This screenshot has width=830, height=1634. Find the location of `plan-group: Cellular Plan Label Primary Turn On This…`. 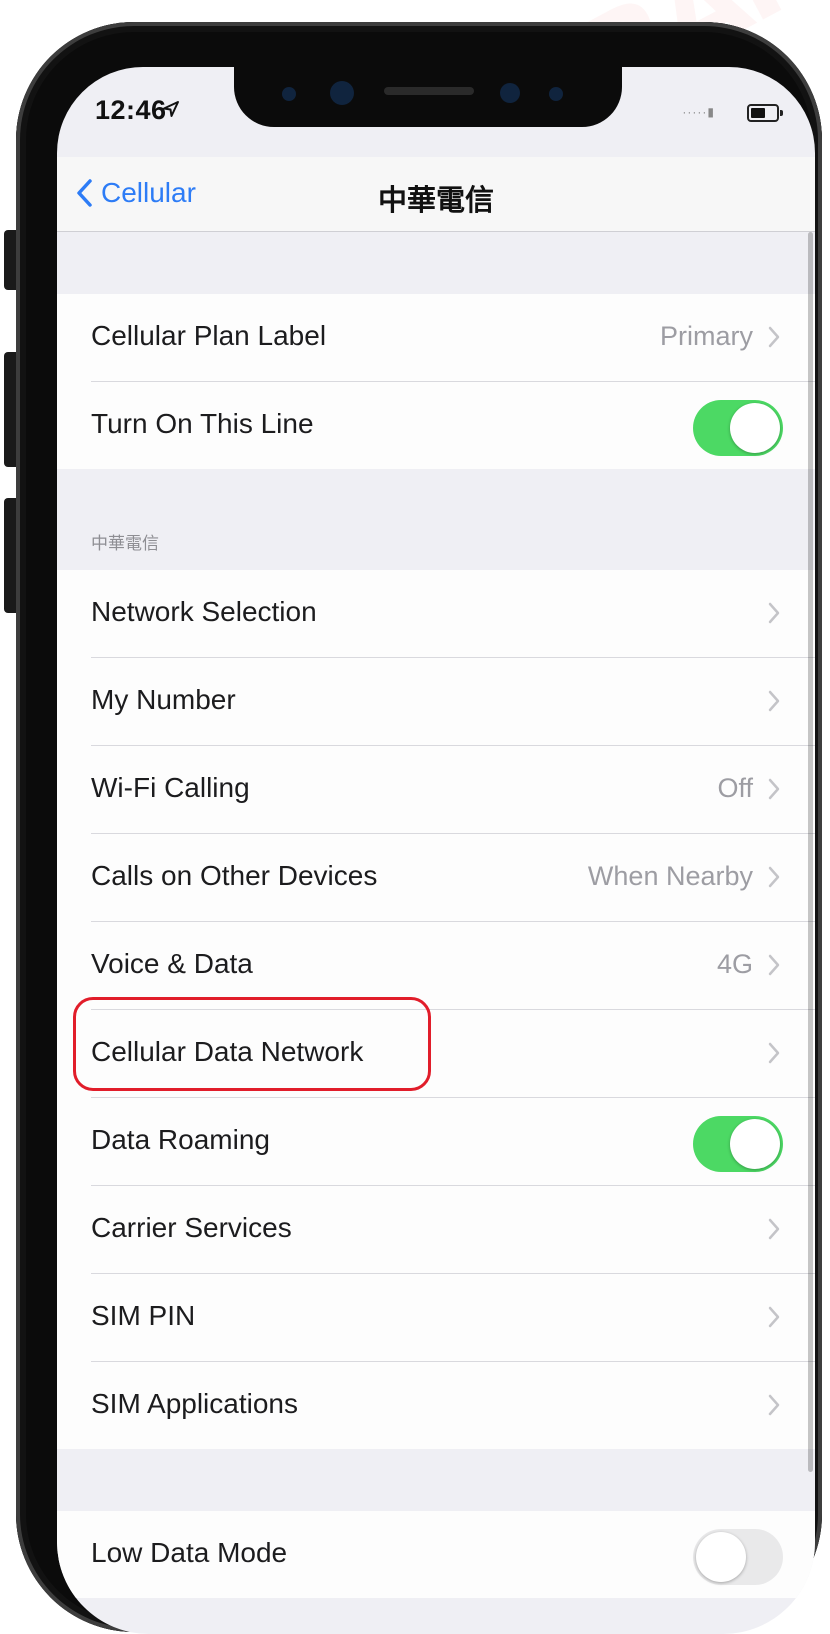

plan-group: Cellular Plan Label Primary Turn On This… is located at coordinates (436, 381).